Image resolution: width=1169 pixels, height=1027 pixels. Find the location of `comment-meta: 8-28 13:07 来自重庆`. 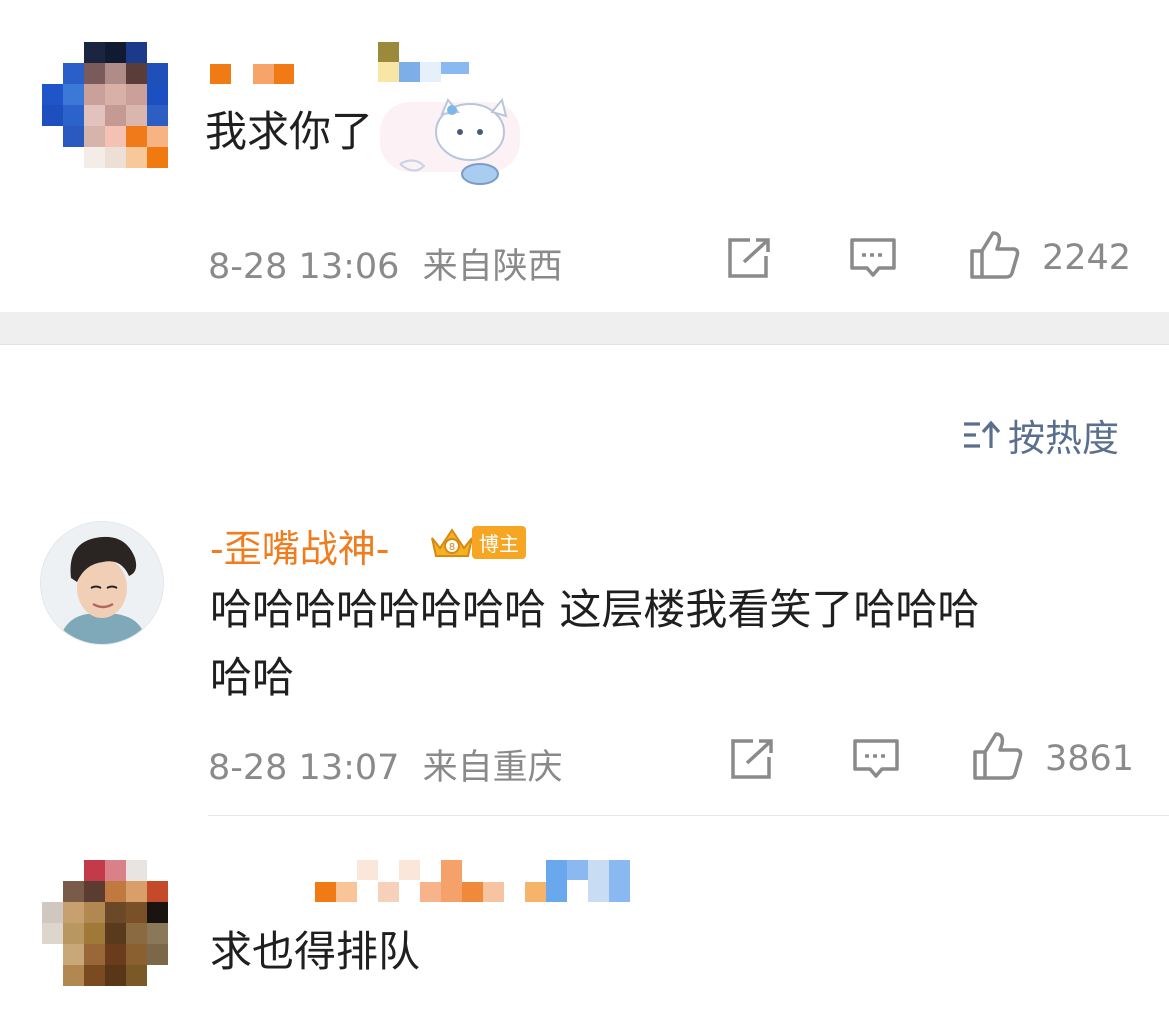

comment-meta: 8-28 13:07 来自重庆 is located at coordinates (385, 764).